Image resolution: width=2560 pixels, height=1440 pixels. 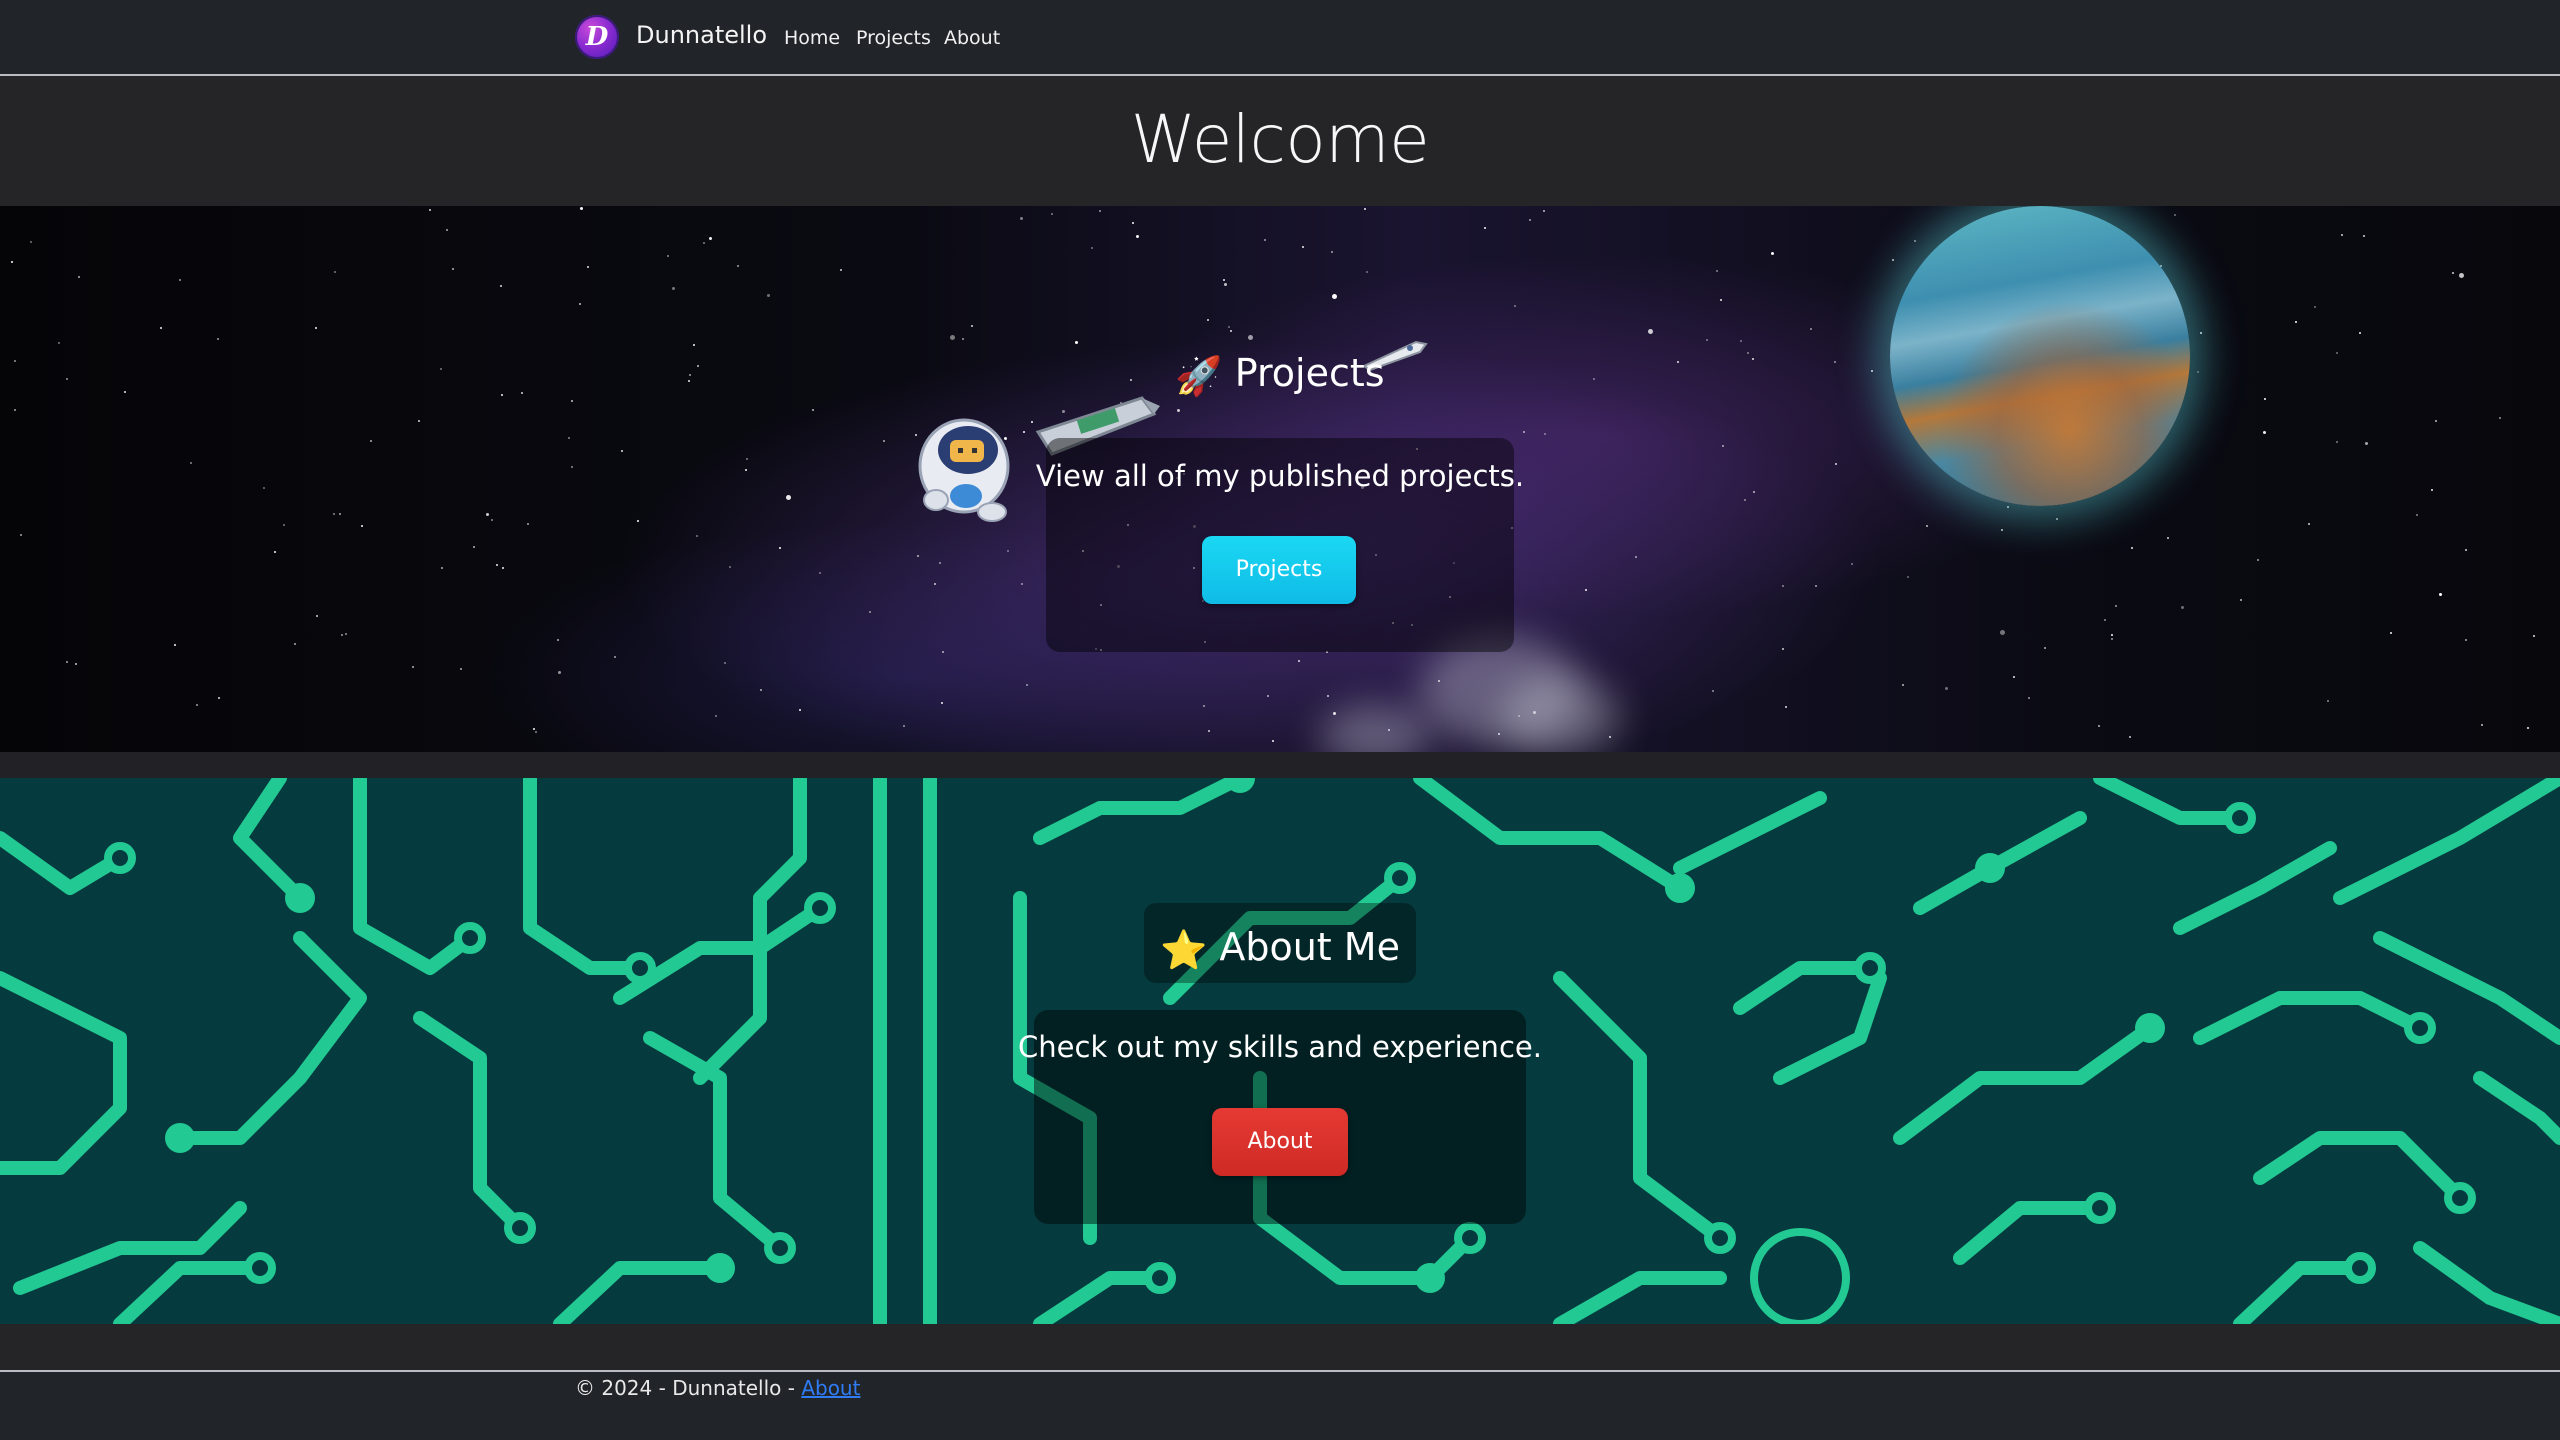 I want to click on footer, so click(x=1280, y=1405).